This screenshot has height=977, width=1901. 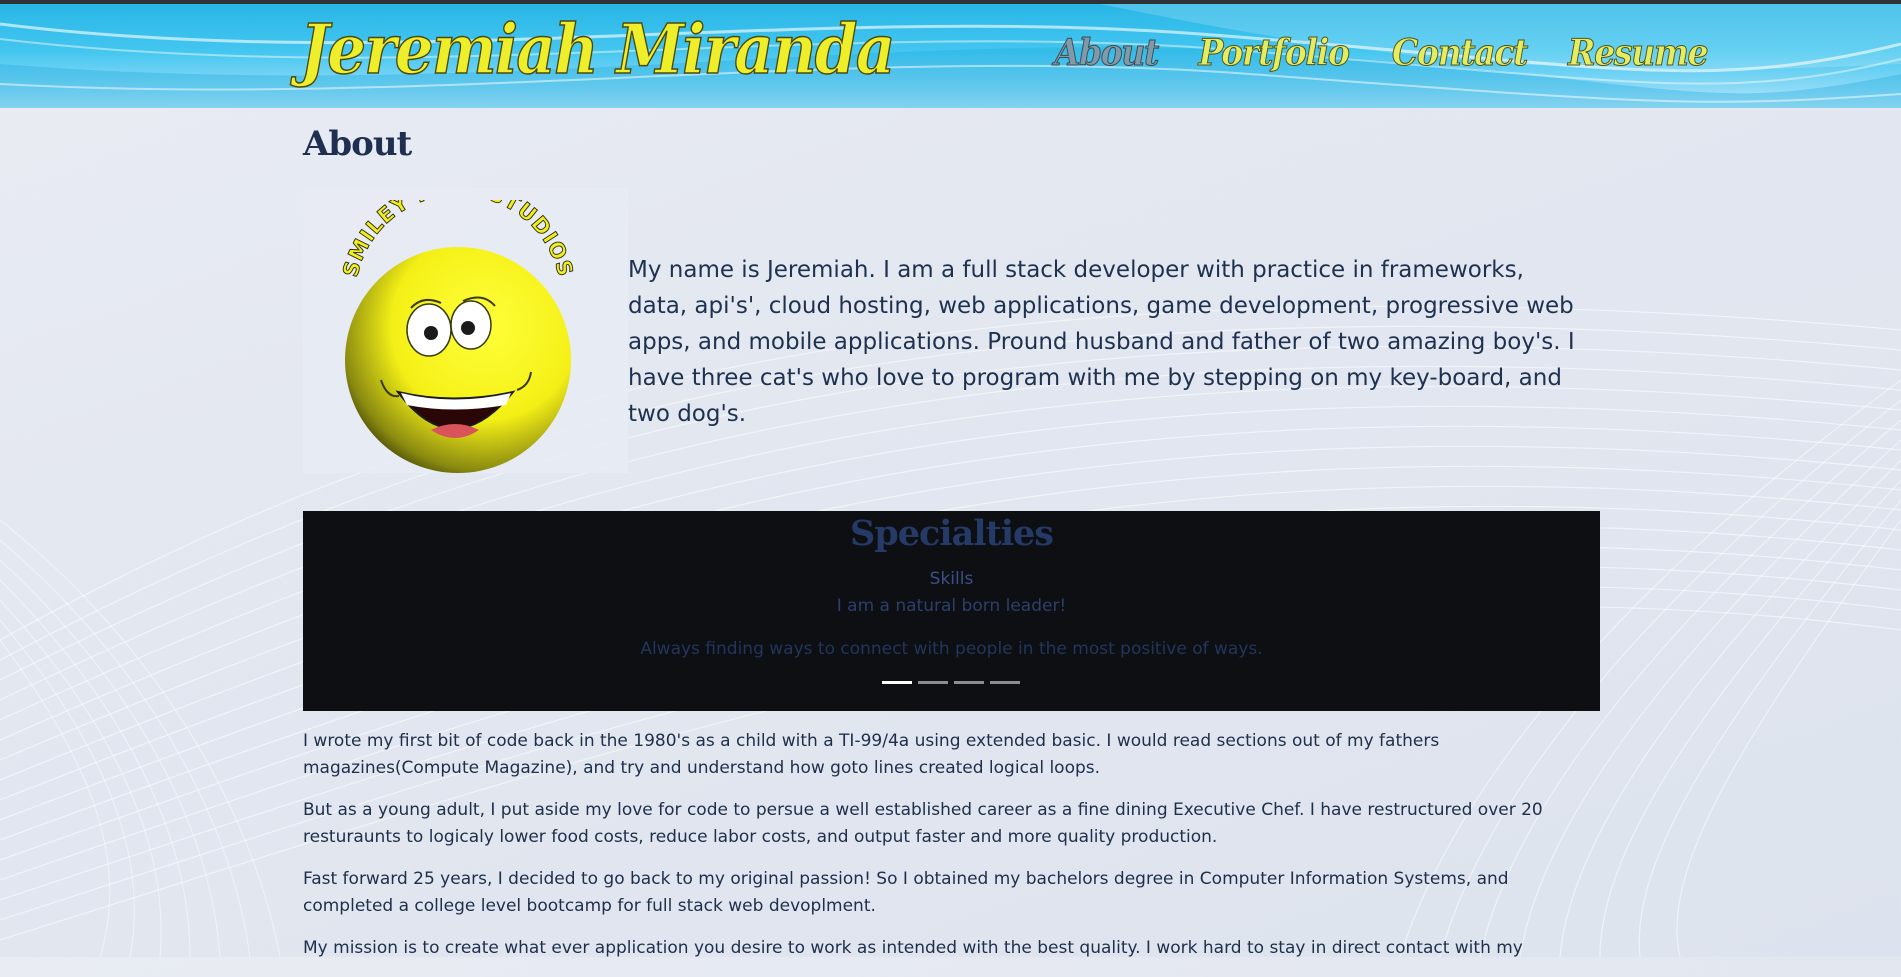 What do you see at coordinates (1107, 53) in the screenshot?
I see `nav-about: About` at bounding box center [1107, 53].